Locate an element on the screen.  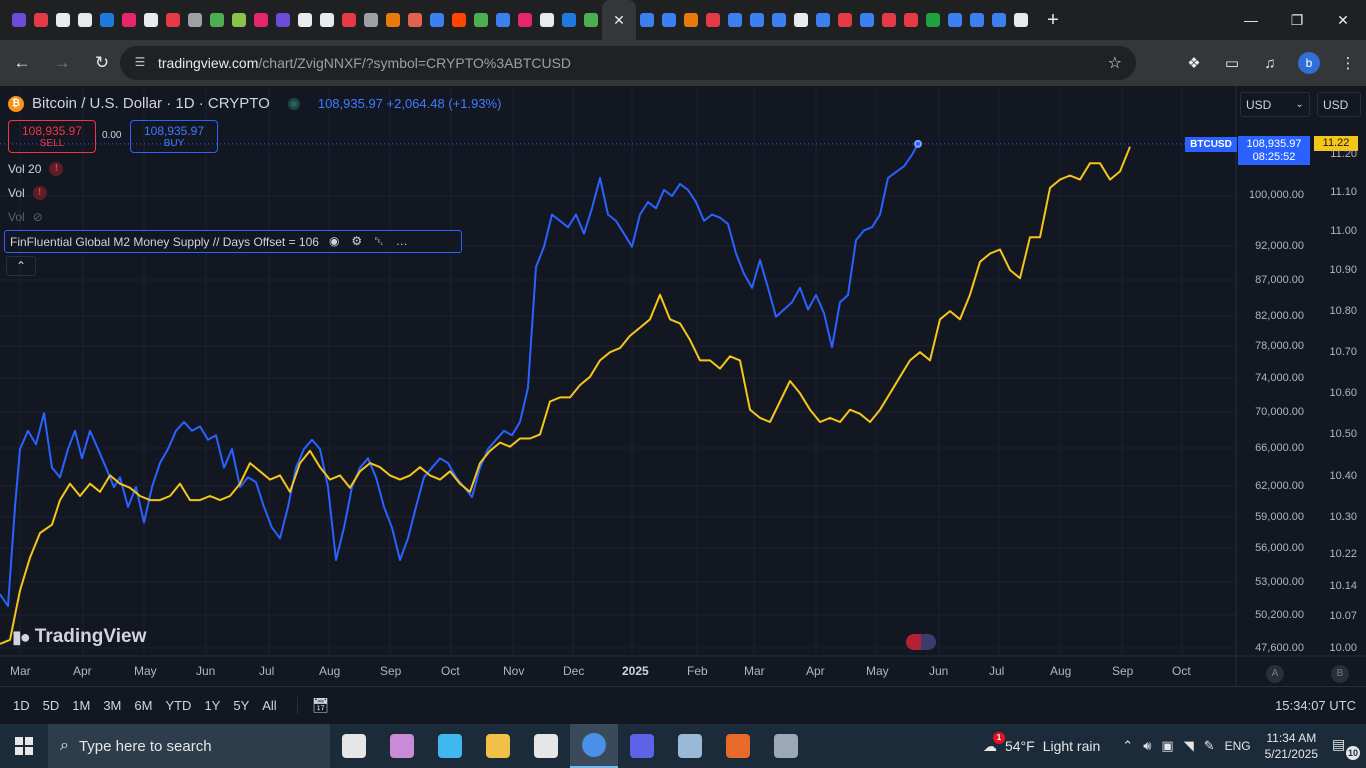
us-flag-icon is located at coordinates (921, 642).